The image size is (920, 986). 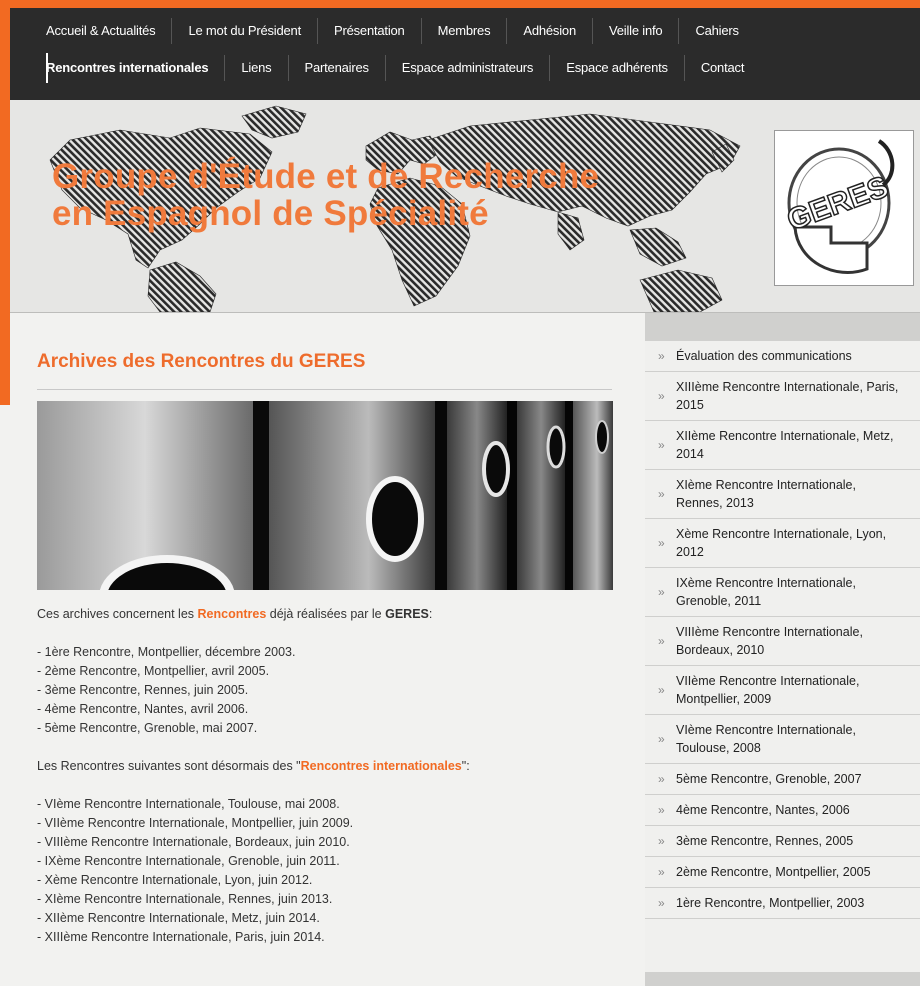 I want to click on intro-suffix: :, so click(x=430, y=614).